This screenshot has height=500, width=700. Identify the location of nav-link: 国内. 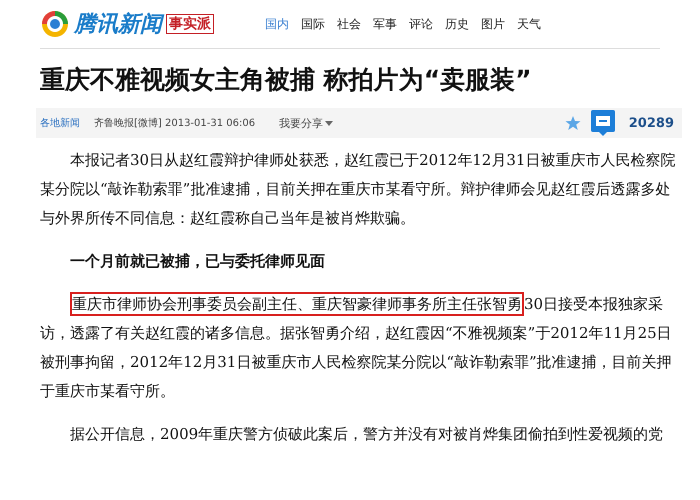
(277, 24).